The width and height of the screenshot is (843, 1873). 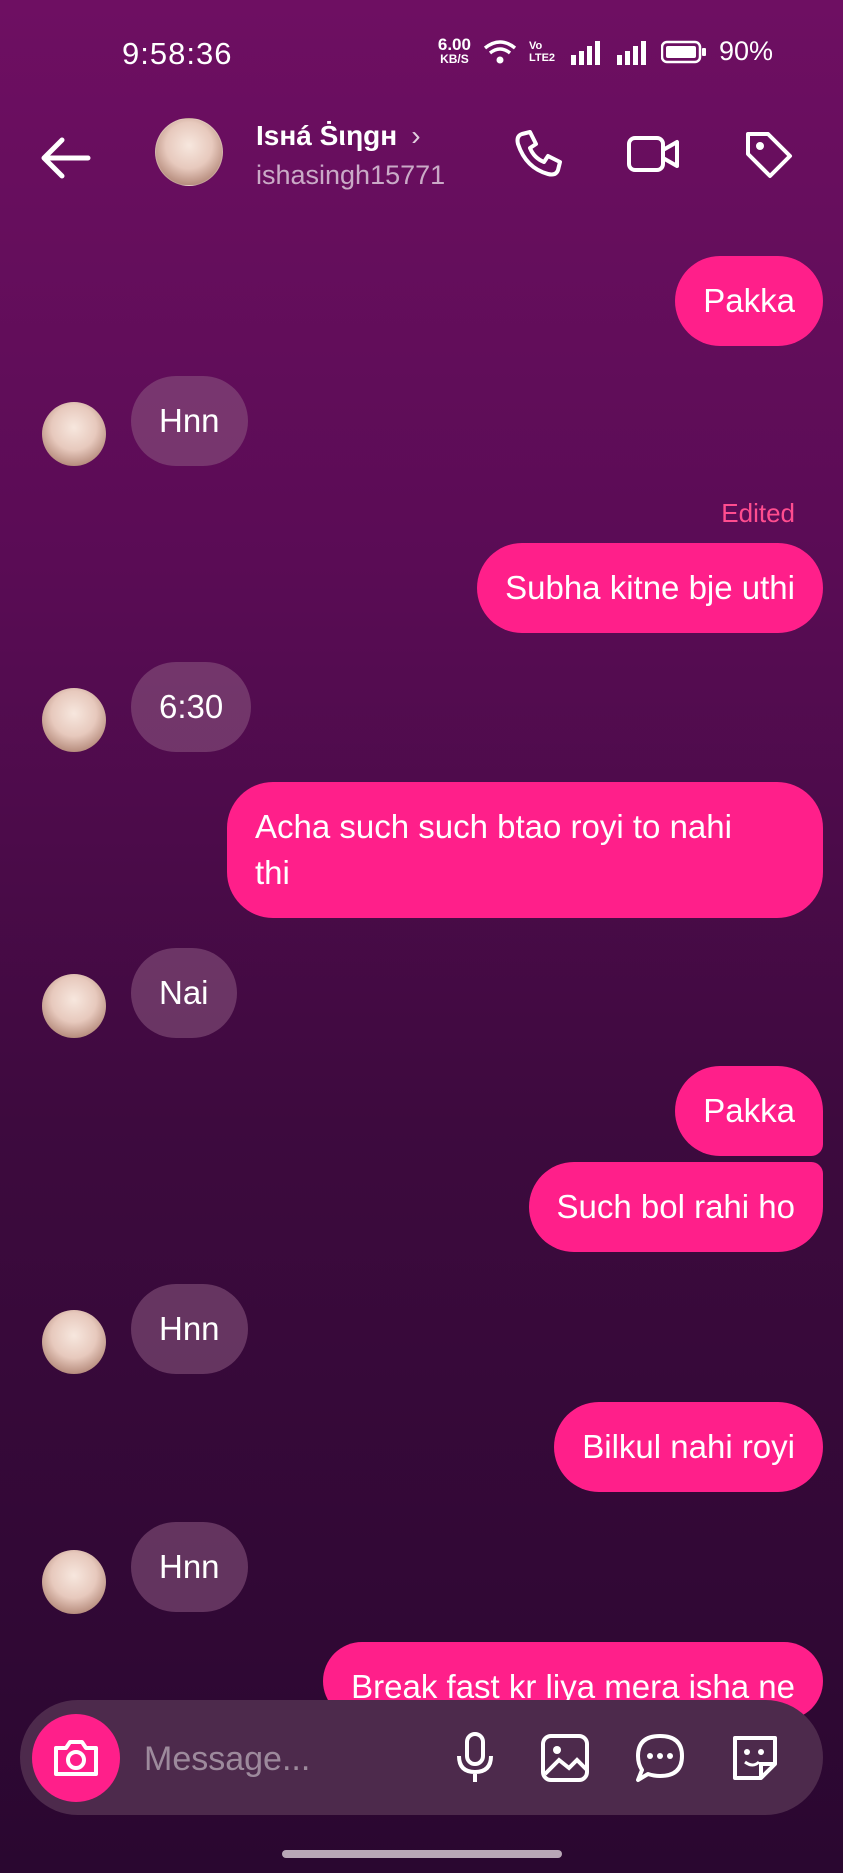 I want to click on signal-icon, so click(x=585, y=52).